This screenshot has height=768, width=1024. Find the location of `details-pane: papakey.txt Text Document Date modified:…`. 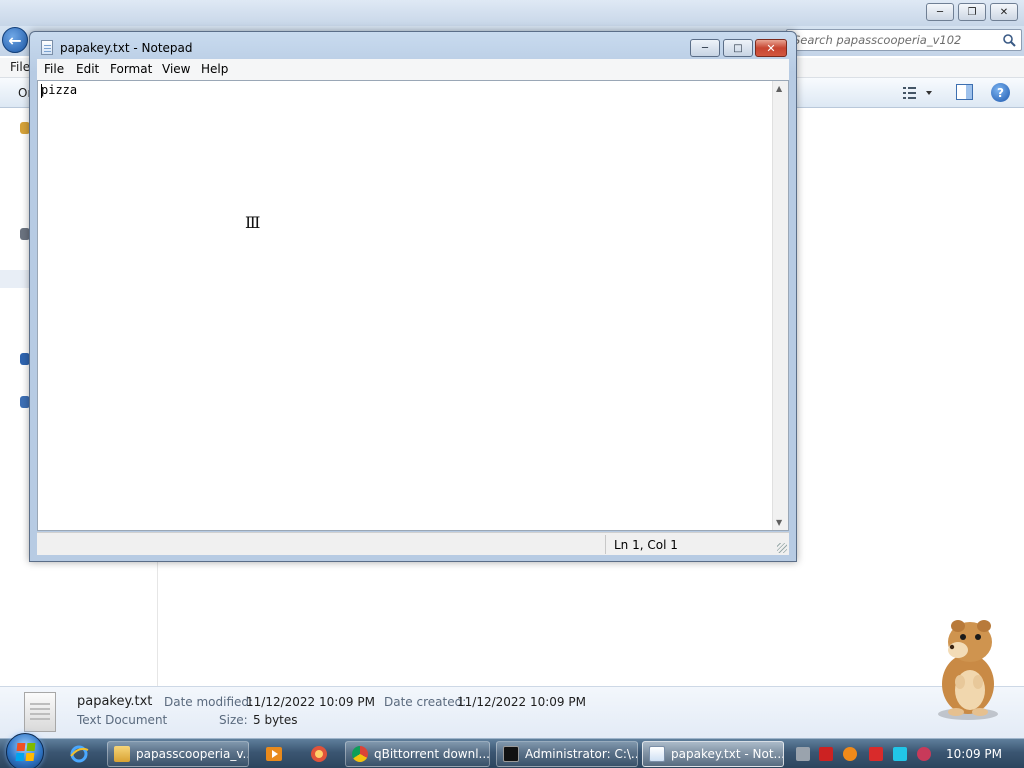

details-pane: papakey.txt Text Document Date modified:… is located at coordinates (512, 712).